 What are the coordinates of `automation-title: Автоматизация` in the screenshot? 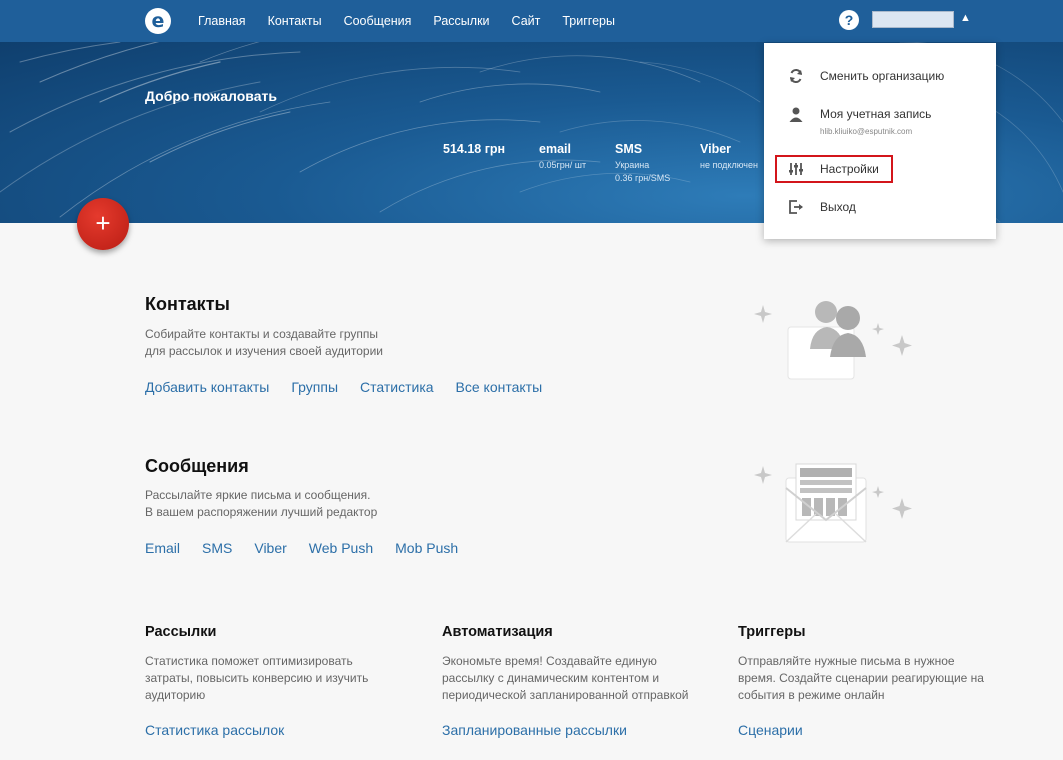 It's located at (497, 632).